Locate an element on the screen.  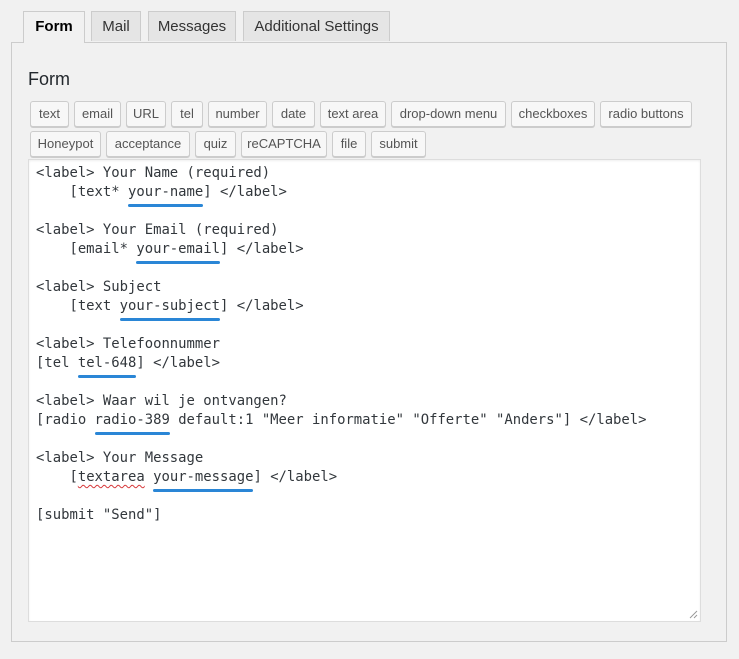
editor-line: [tel tel-648] </label> is located at coordinates (128, 366).